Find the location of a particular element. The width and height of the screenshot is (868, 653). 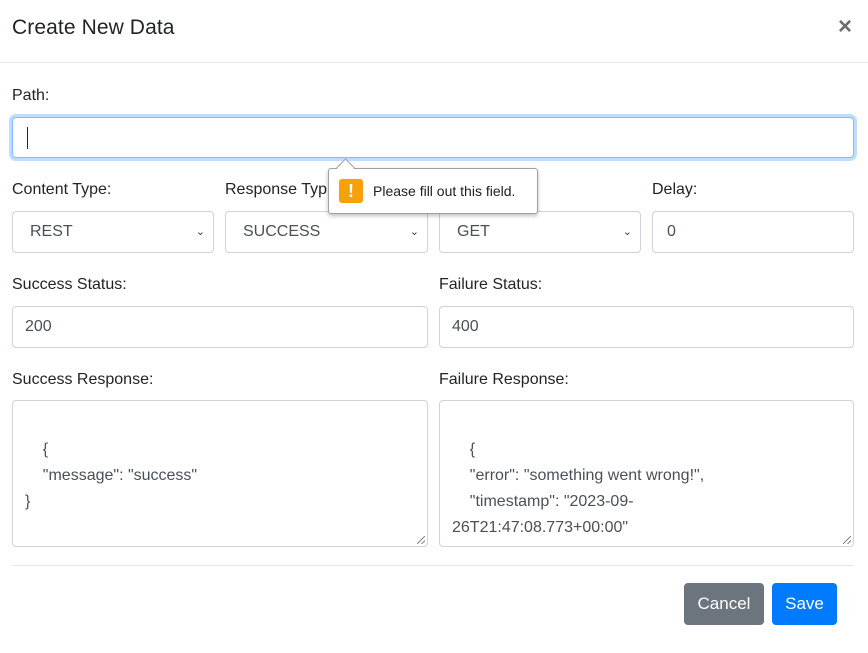

method-value: GET is located at coordinates (473, 231).